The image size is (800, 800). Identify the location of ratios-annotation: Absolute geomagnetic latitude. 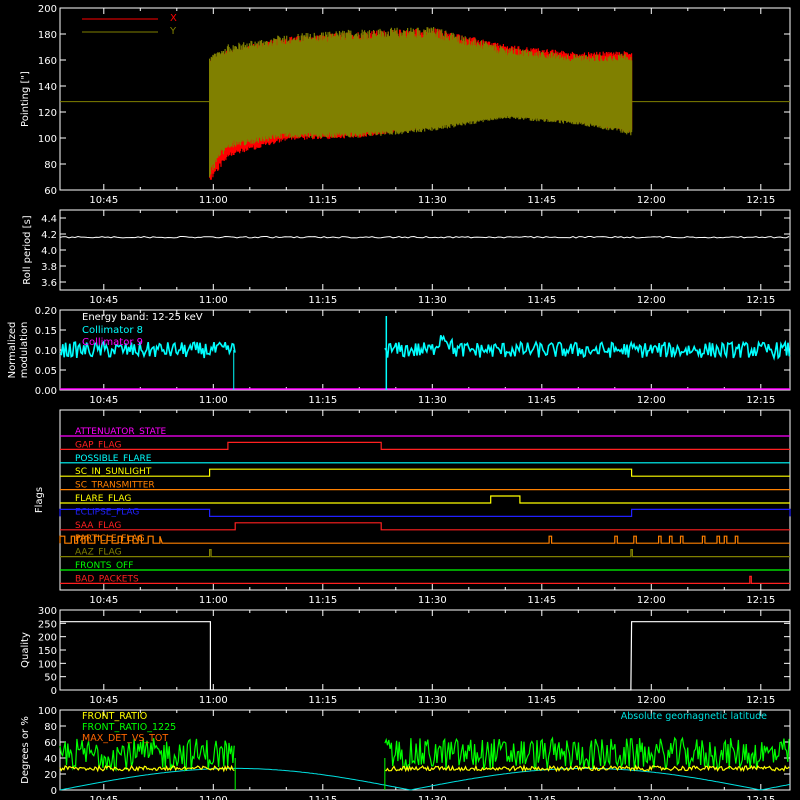
(694, 716).